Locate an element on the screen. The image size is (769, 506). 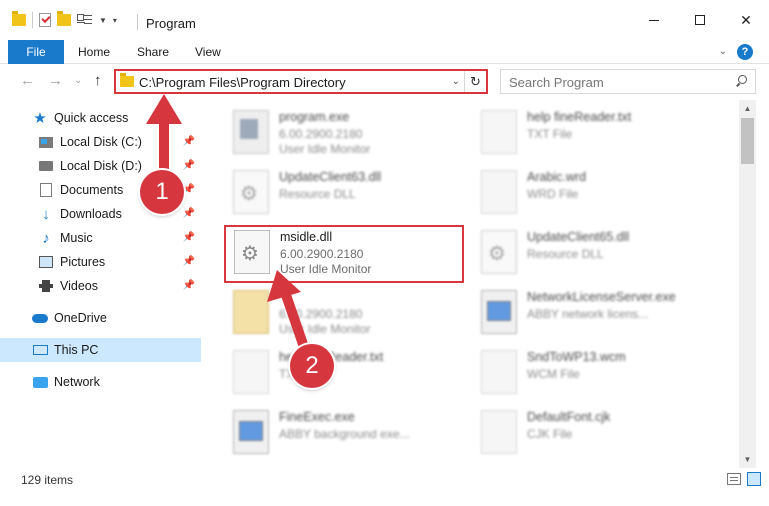
computer-icon is located at coordinates (40, 350).